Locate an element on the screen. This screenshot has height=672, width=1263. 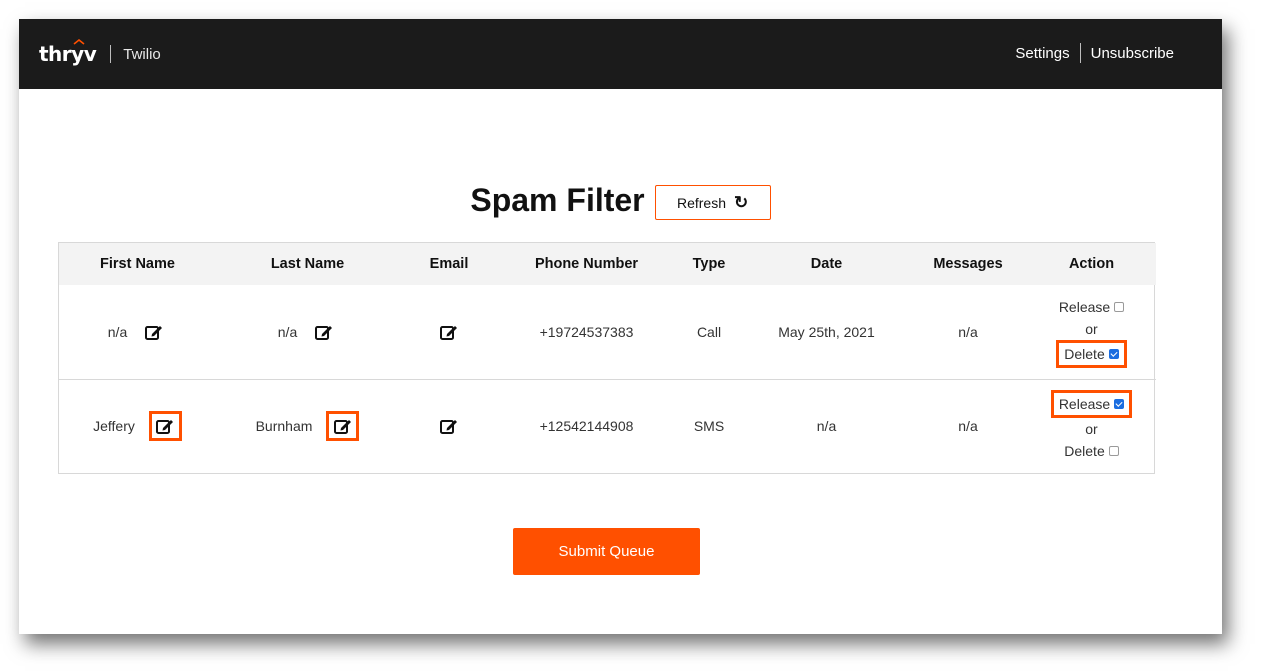
column-header: Messages is located at coordinates (968, 264).